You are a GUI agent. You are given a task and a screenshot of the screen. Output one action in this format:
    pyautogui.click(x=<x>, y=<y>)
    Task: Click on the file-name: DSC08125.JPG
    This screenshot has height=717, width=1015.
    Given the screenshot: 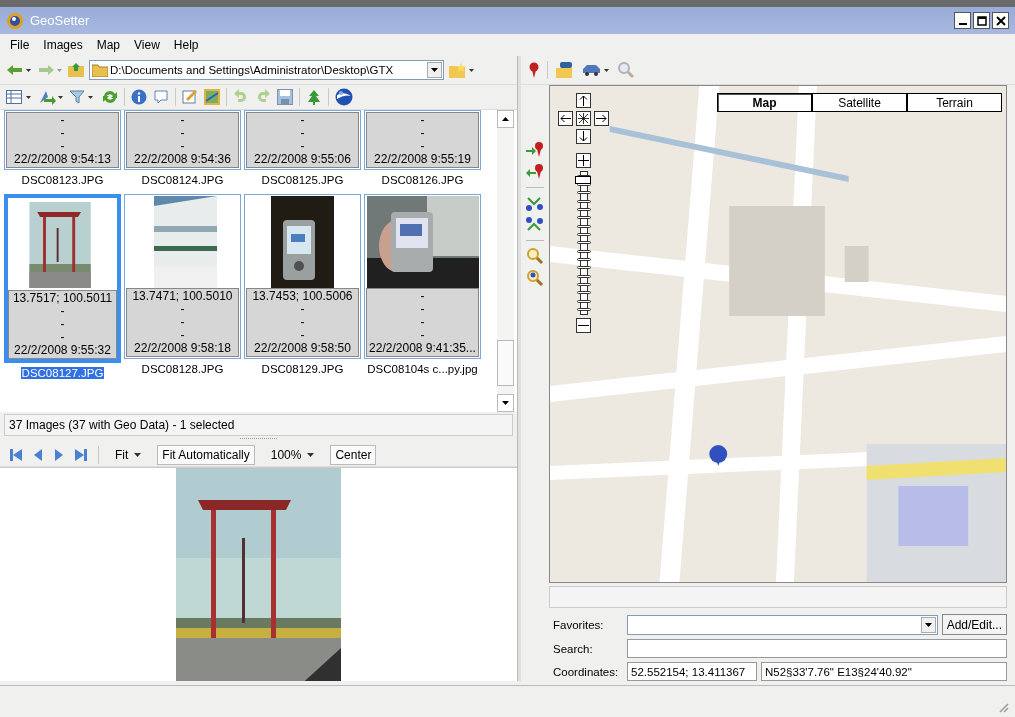 What is the action you would take?
    pyautogui.click(x=302, y=180)
    